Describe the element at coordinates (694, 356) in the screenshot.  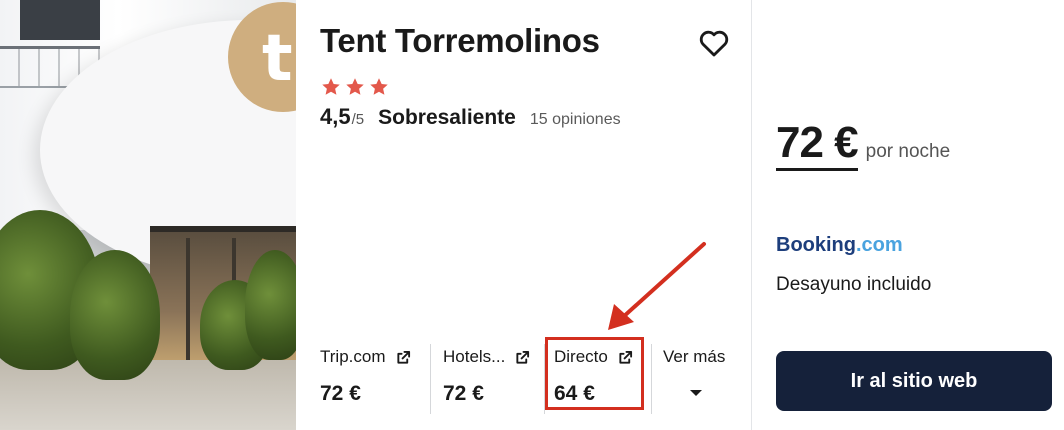
I see `see-more-label: Ver más` at that location.